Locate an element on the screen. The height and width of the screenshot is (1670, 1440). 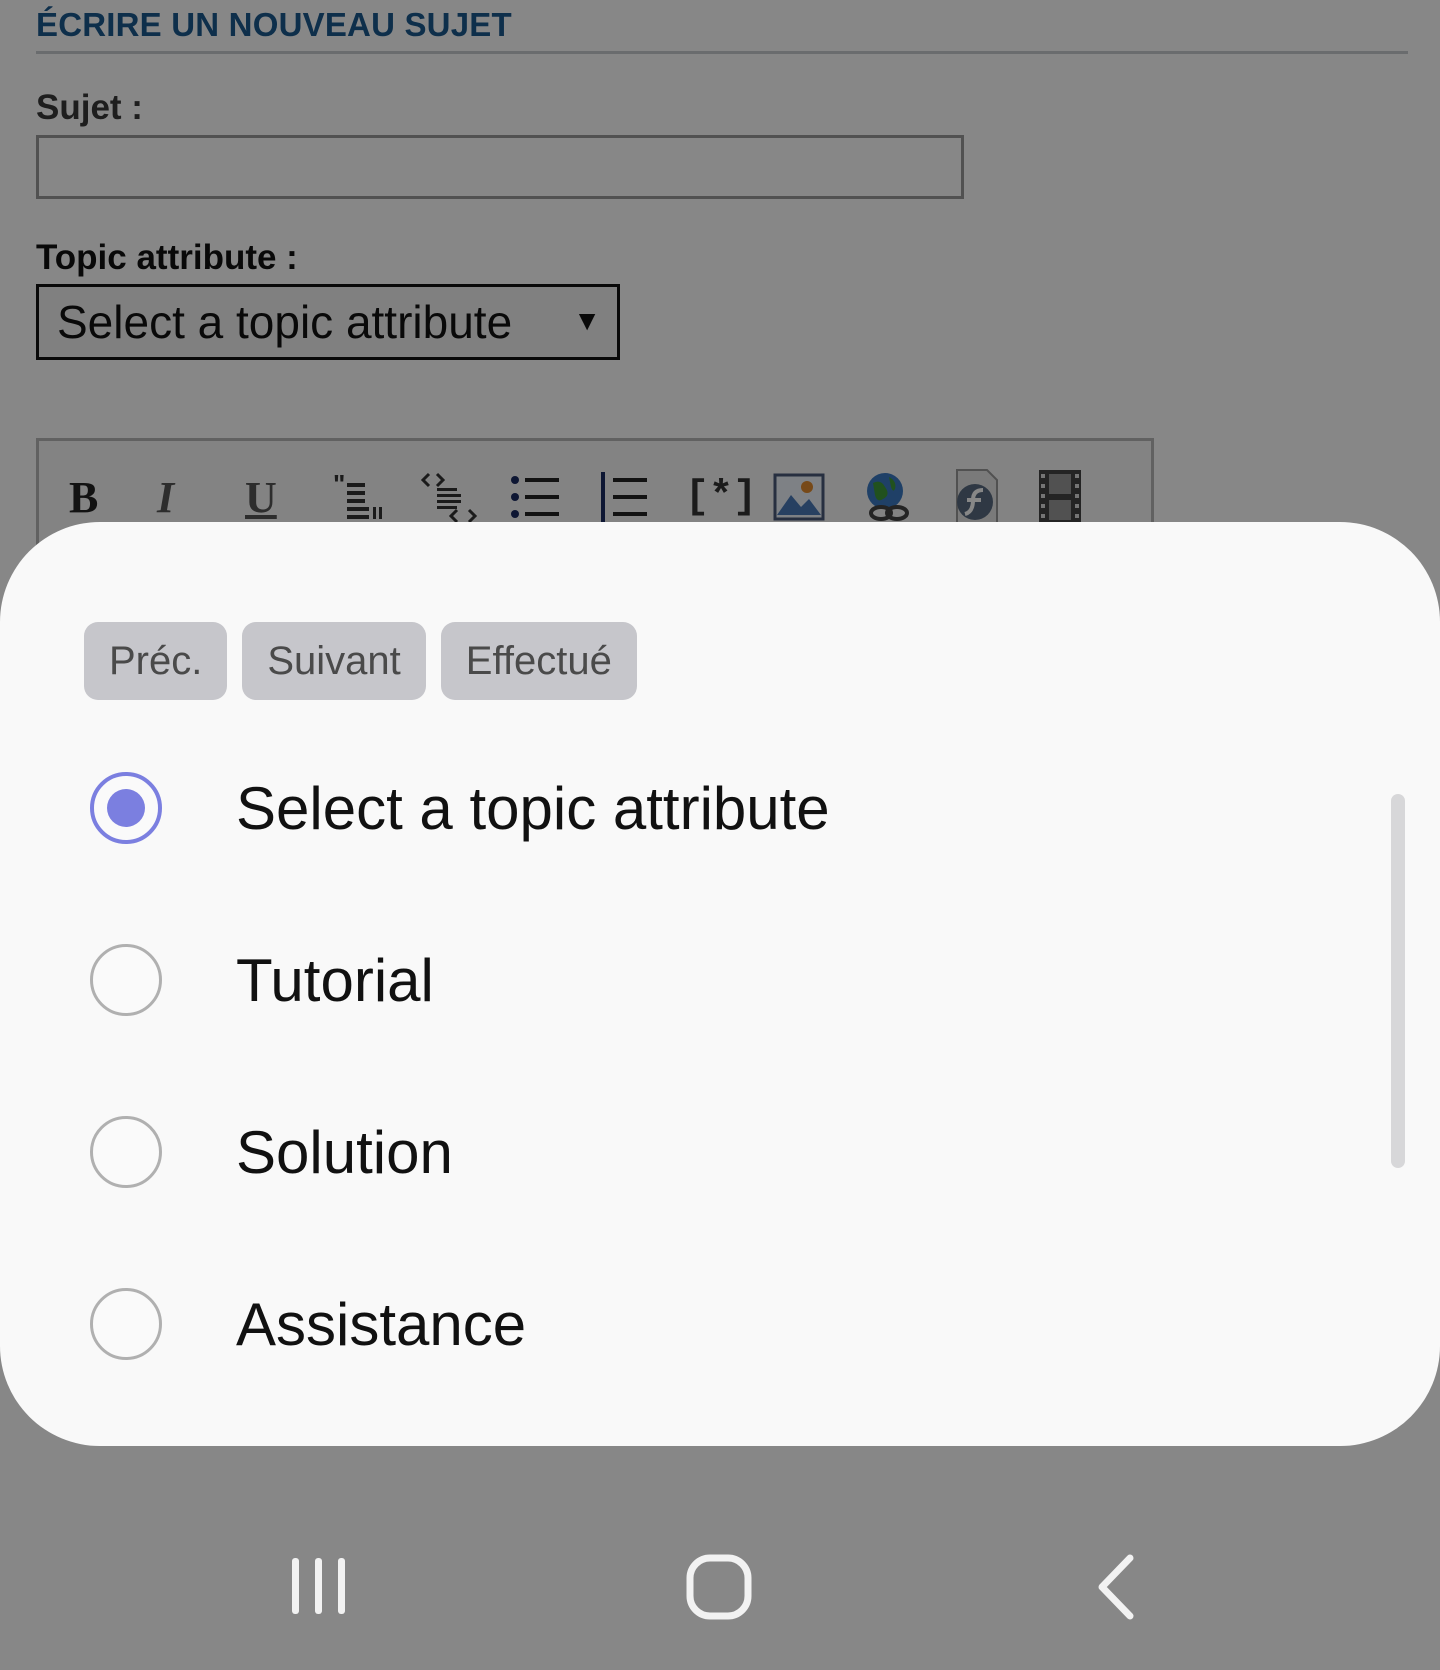
next-button: Suivant is located at coordinates (334, 661).